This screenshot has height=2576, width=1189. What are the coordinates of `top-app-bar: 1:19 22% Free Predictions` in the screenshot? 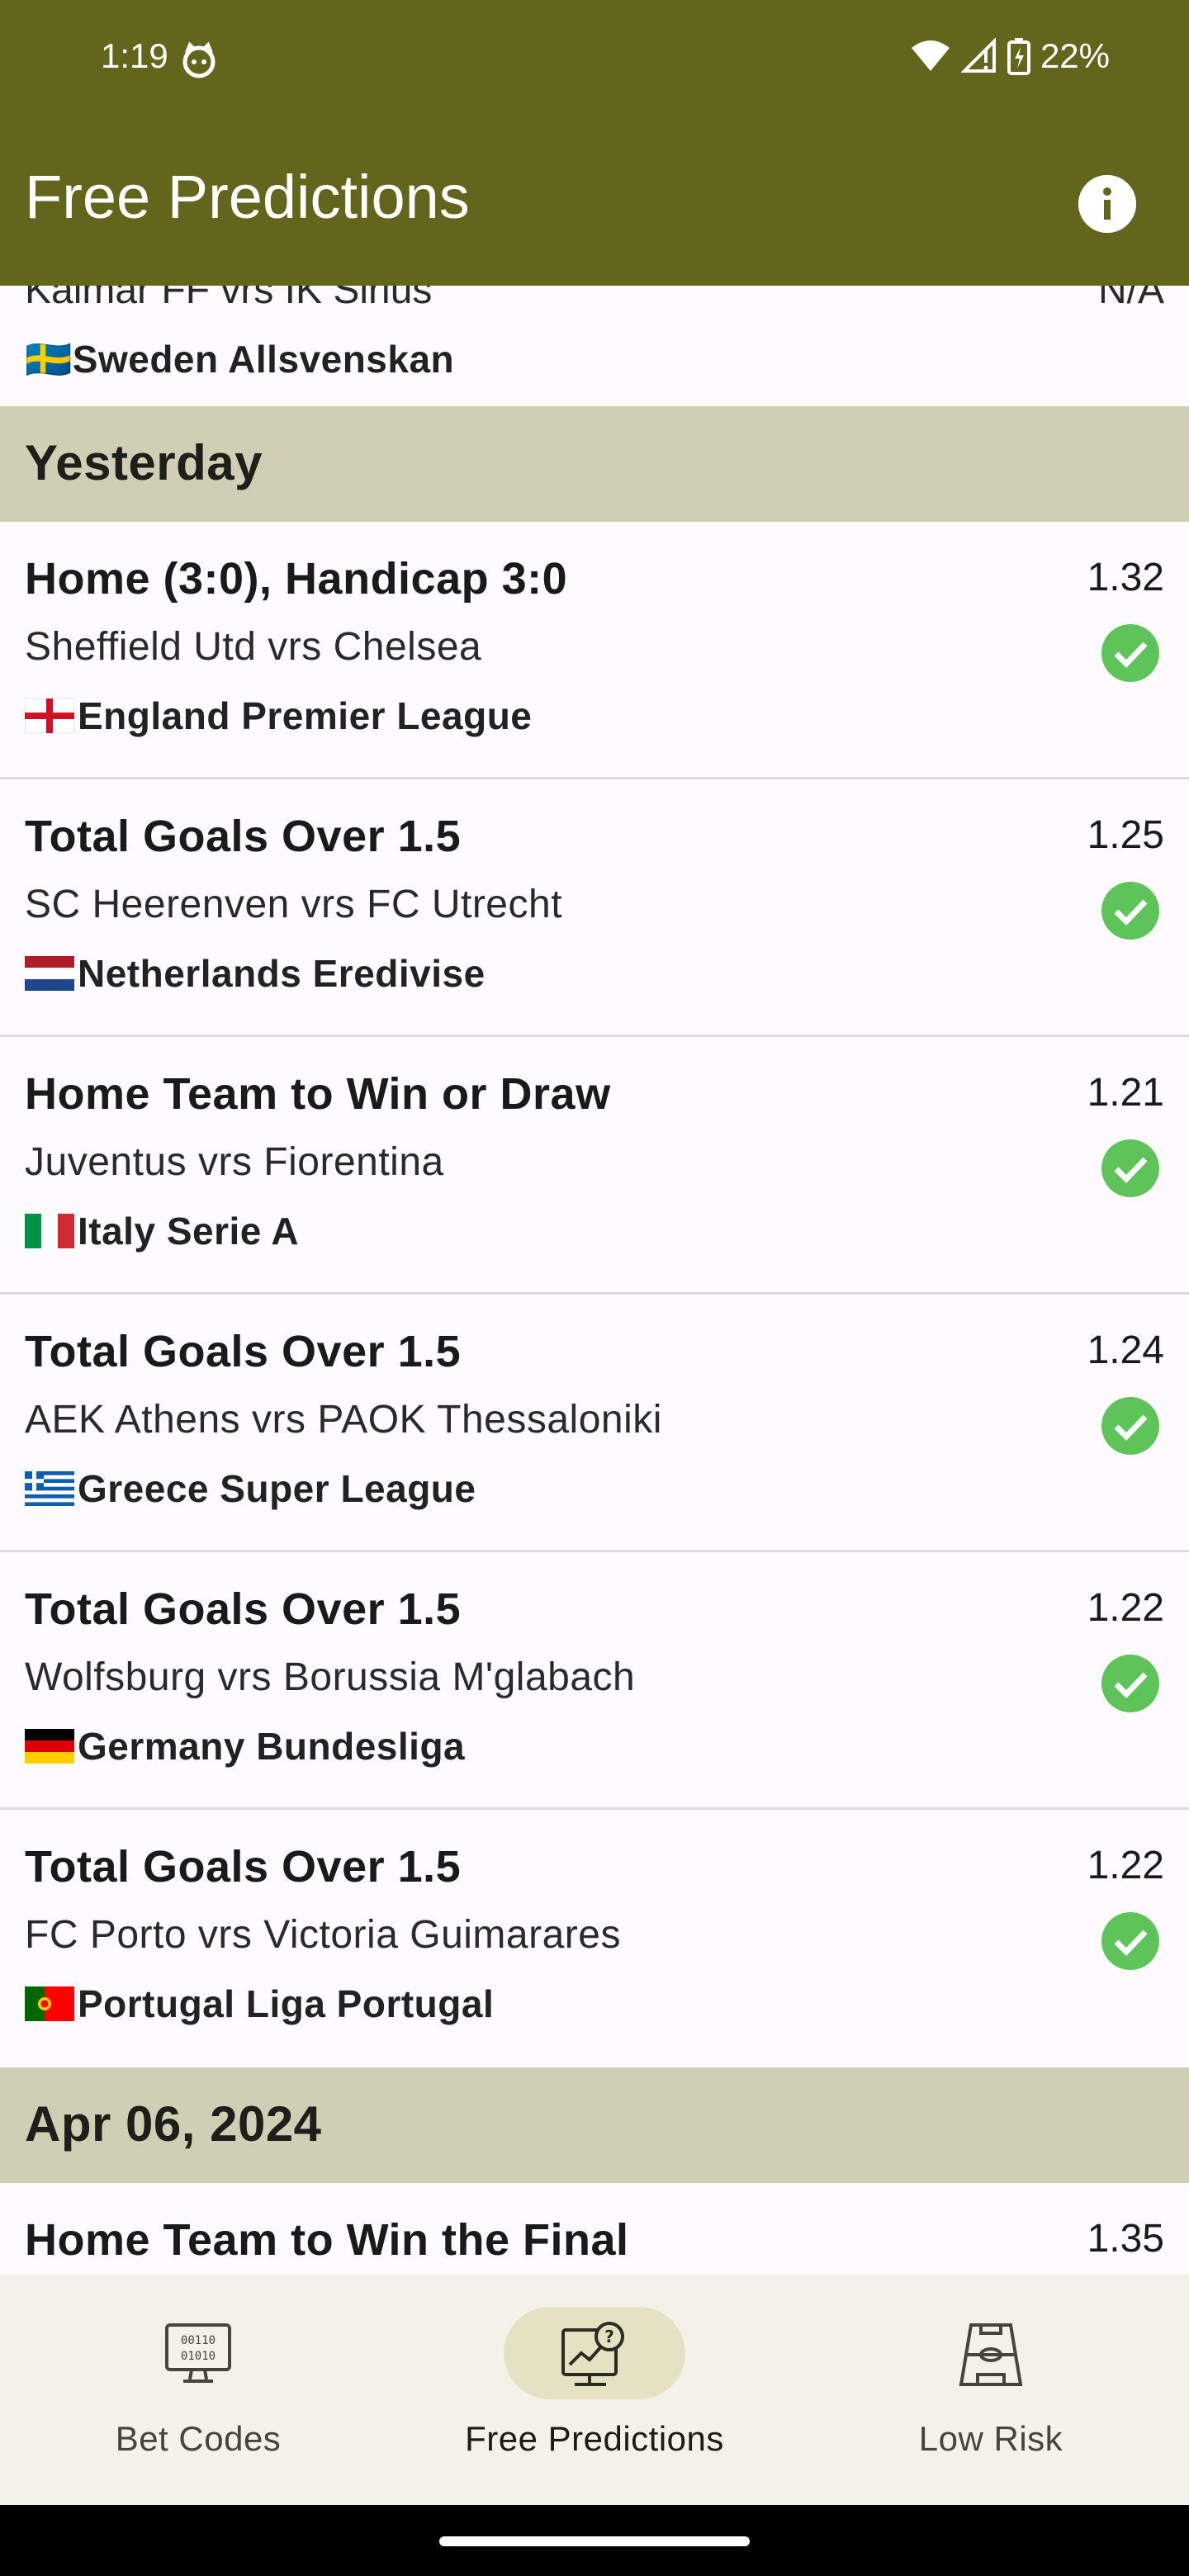 It's located at (594, 143).